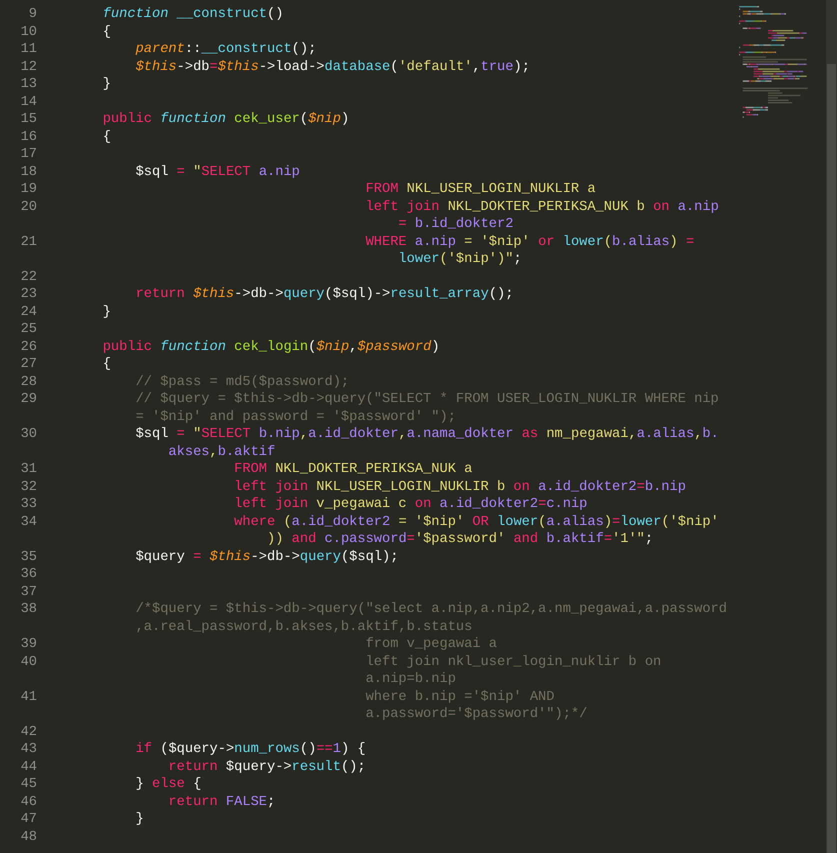 This screenshot has height=853, width=837. I want to click on code-line: /*$query = $this->db->query("select a.nip,a.nip2,a.nm_pegawai,a.password, so click(431, 609).